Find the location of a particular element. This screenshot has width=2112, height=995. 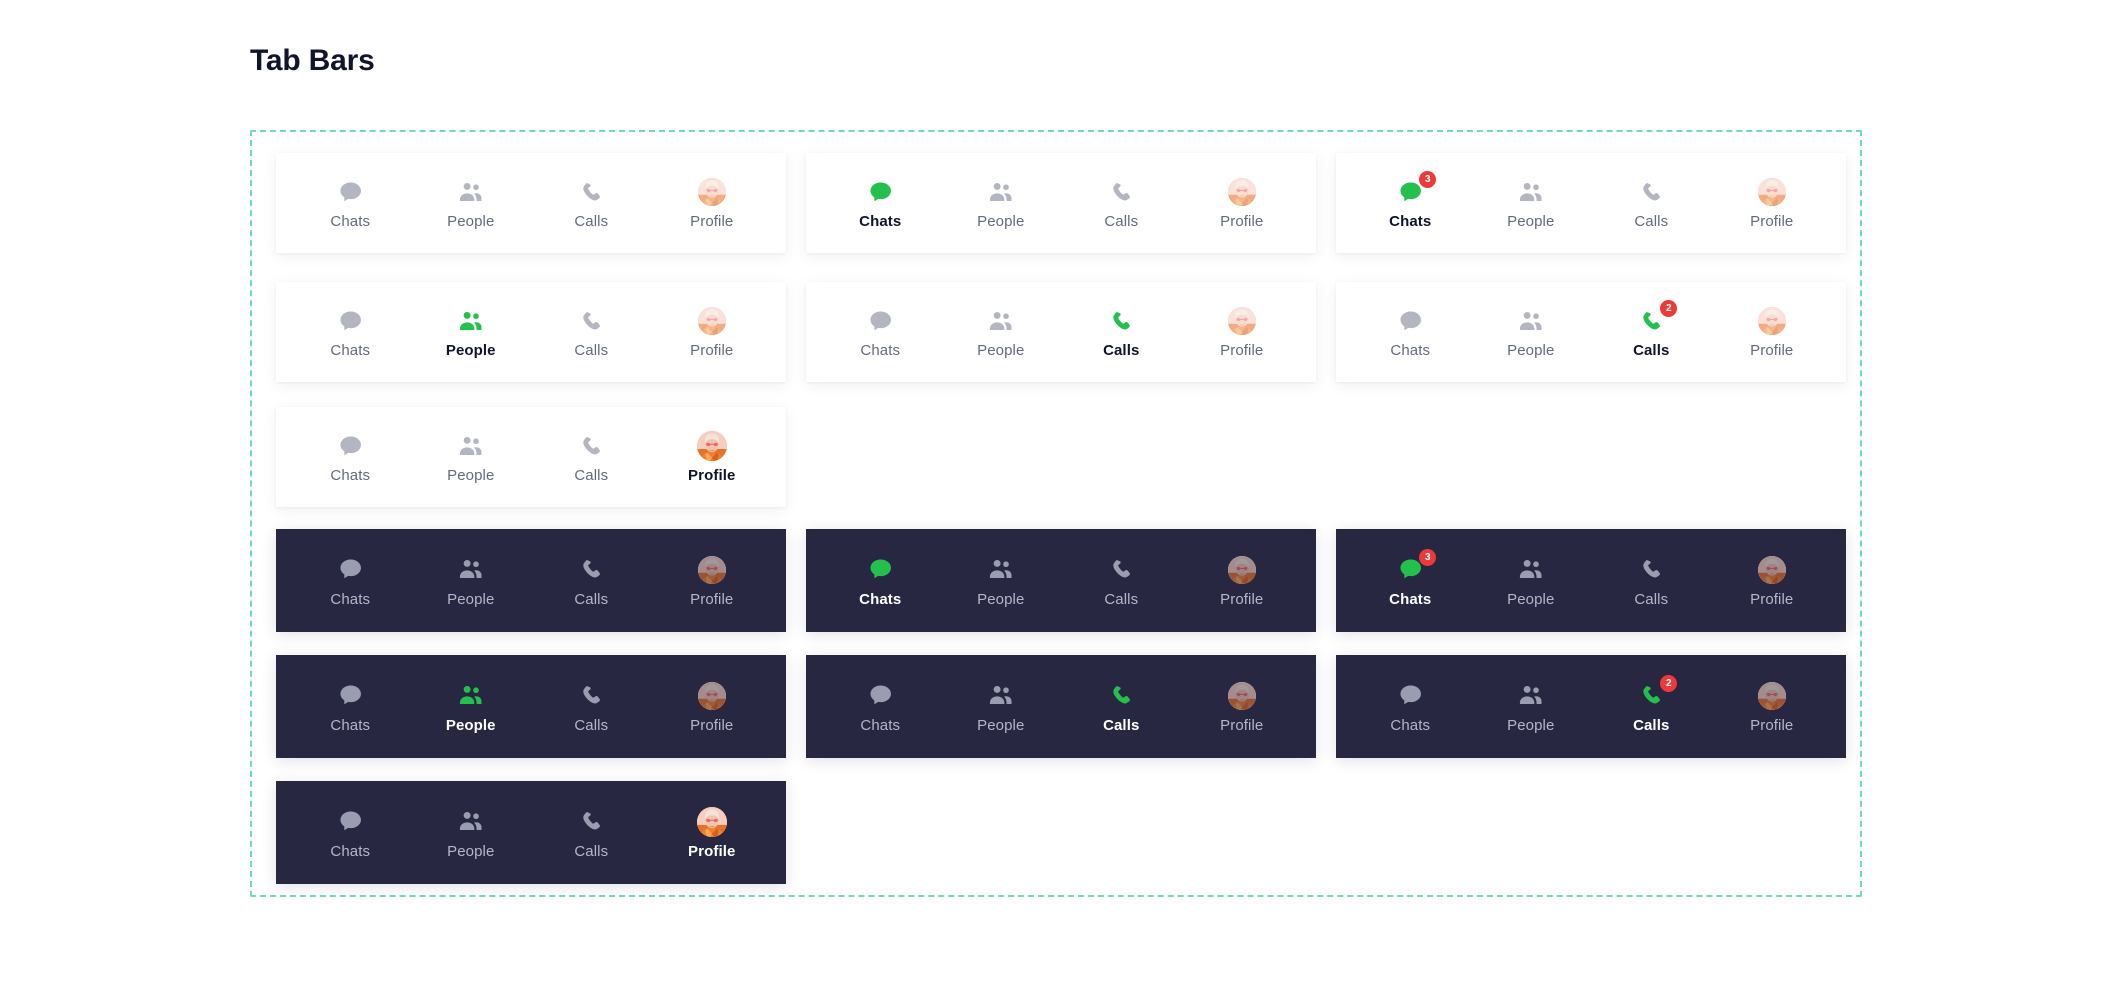

tab-bar-light-calls-active: Chats People Calls Profile is located at coordinates (1061, 332).